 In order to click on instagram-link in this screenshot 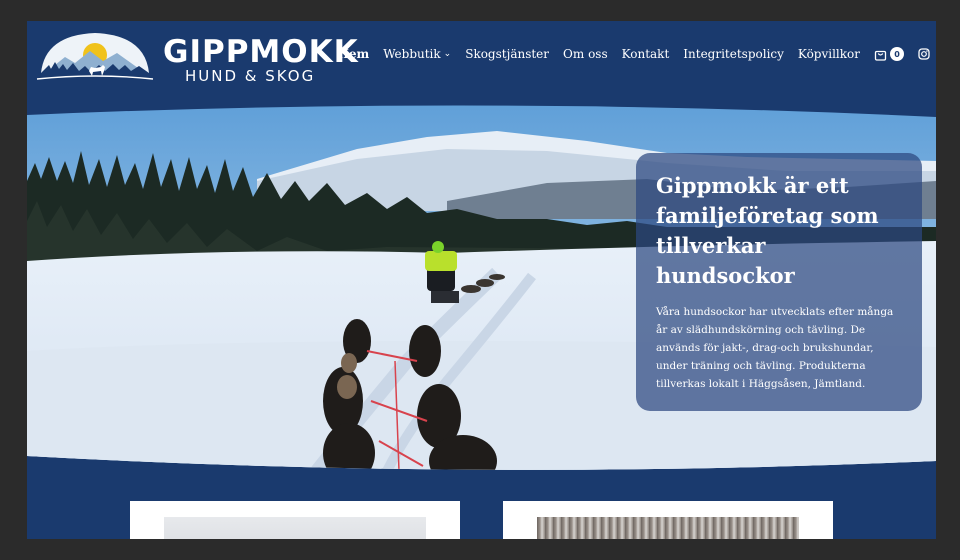, I will do `click(924, 54)`.